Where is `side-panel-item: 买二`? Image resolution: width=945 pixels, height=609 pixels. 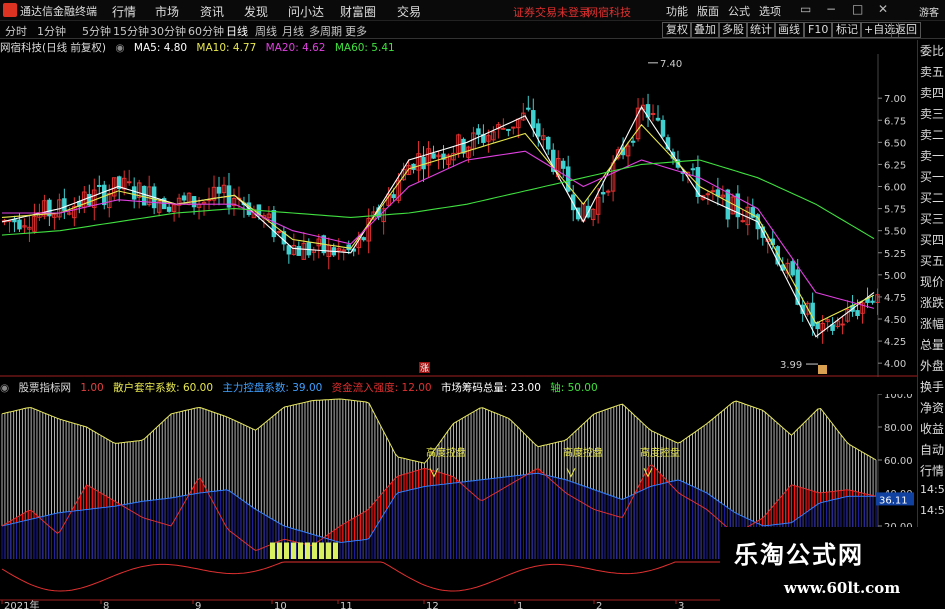 side-panel-item: 买二 is located at coordinates (932, 197).